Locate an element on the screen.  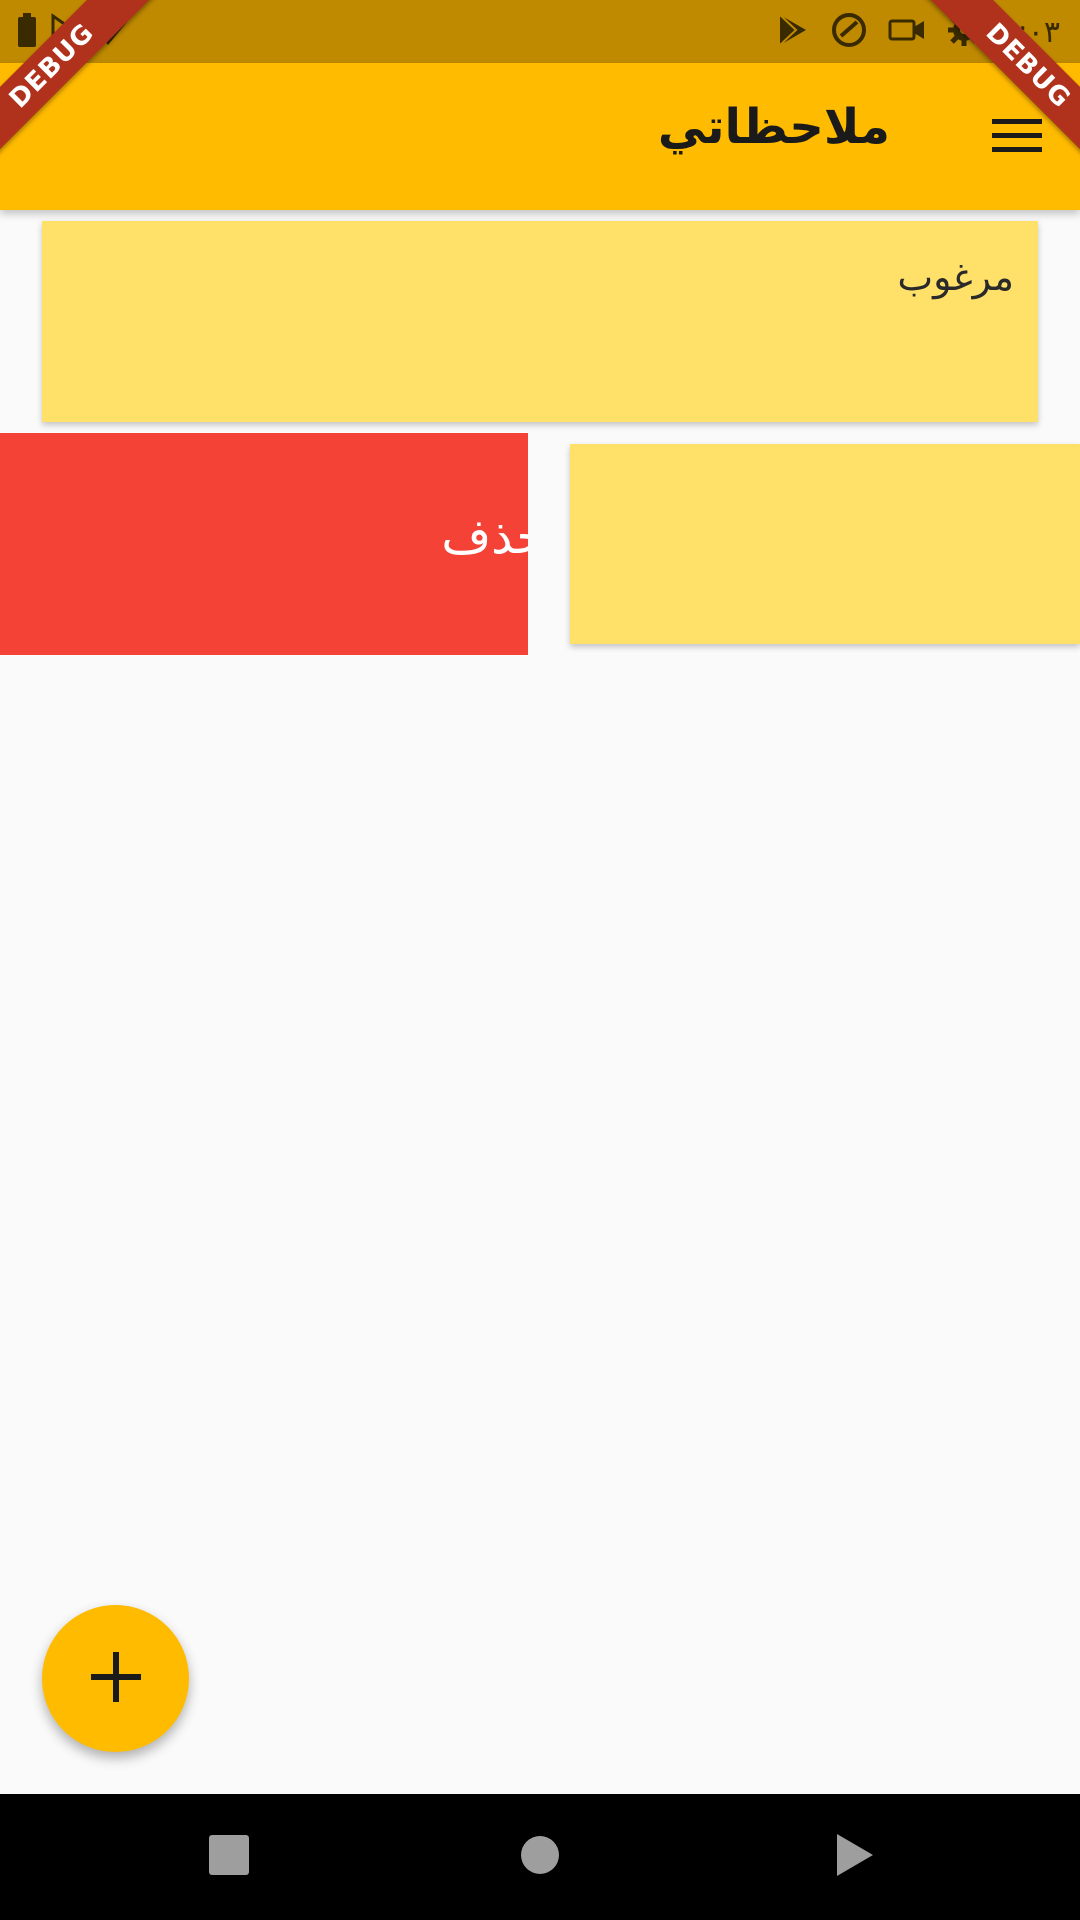
square-icon is located at coordinates (229, 1857).